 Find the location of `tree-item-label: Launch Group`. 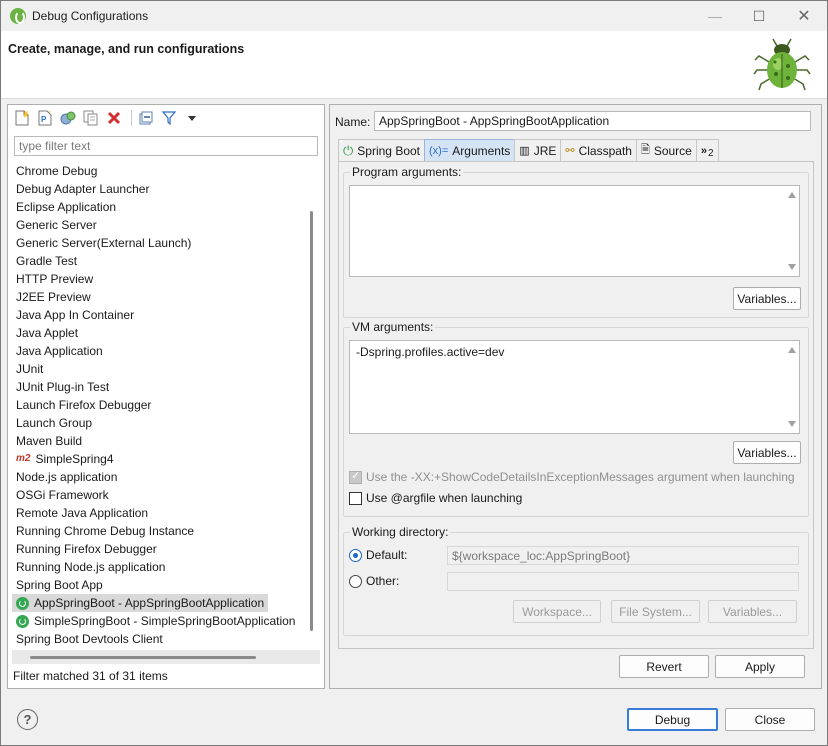

tree-item-label: Launch Group is located at coordinates (54, 423).